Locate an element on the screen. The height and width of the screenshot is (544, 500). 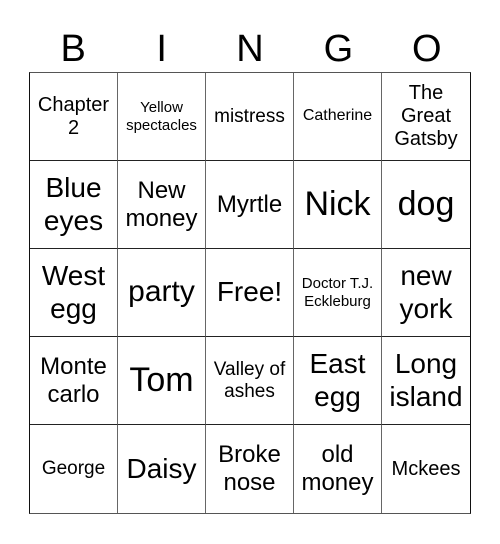
bingo-cell: Daisy is located at coordinates (162, 469).